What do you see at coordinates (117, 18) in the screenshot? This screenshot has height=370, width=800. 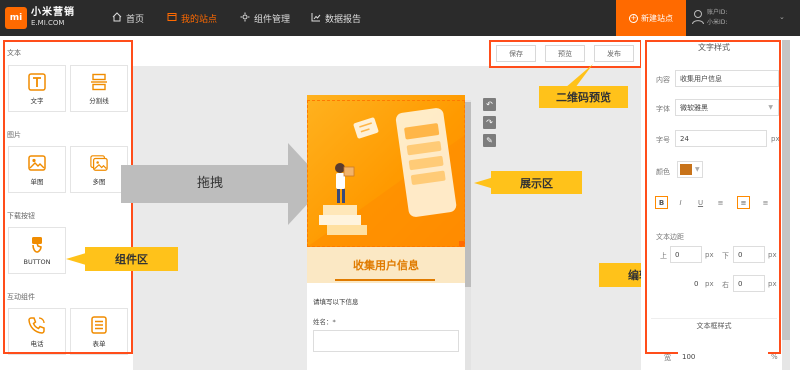 I see `home-icon` at bounding box center [117, 18].